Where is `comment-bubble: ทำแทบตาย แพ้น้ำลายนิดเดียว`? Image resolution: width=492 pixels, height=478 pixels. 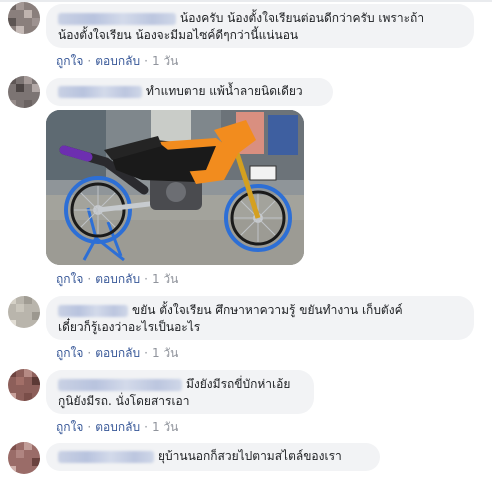 comment-bubble: ทำแทบตาย แพ้น้ำลายนิดเดียว is located at coordinates (189, 92).